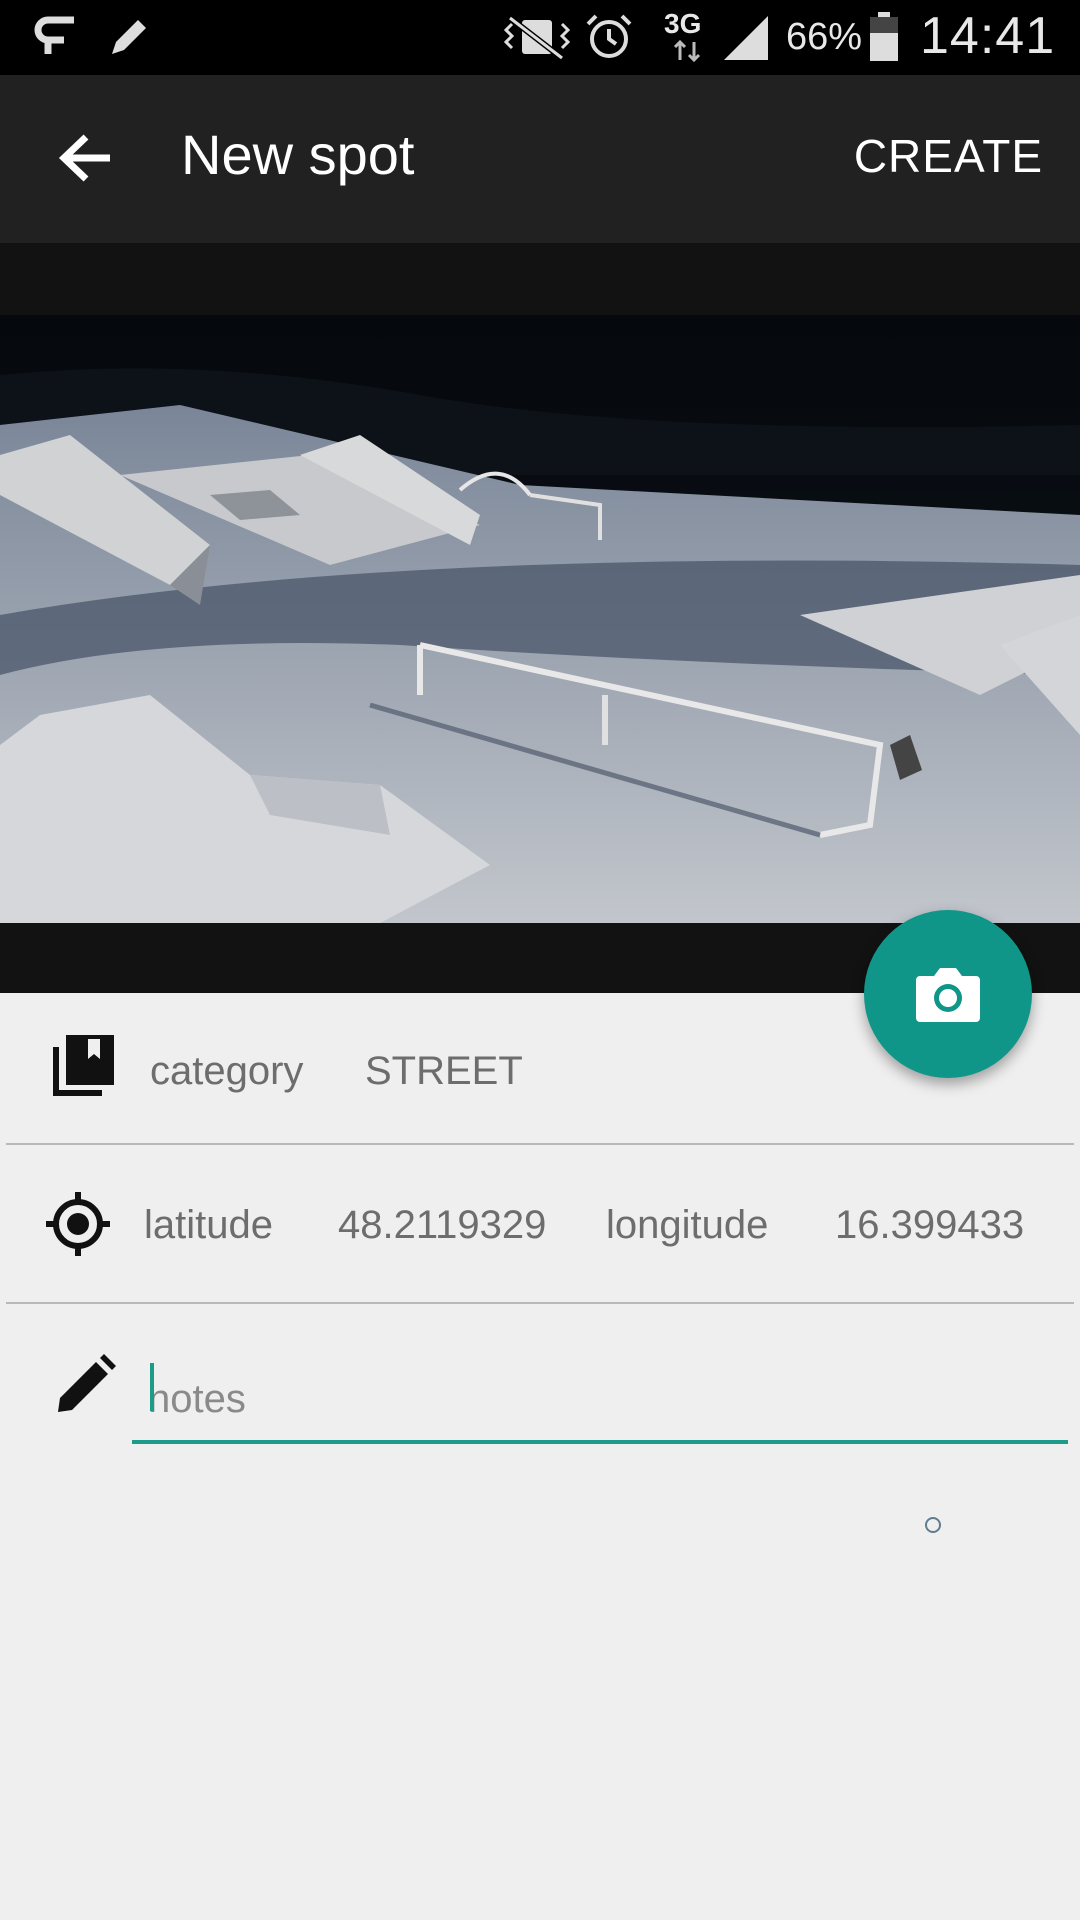  I want to click on page-title: New spot, so click(298, 154).